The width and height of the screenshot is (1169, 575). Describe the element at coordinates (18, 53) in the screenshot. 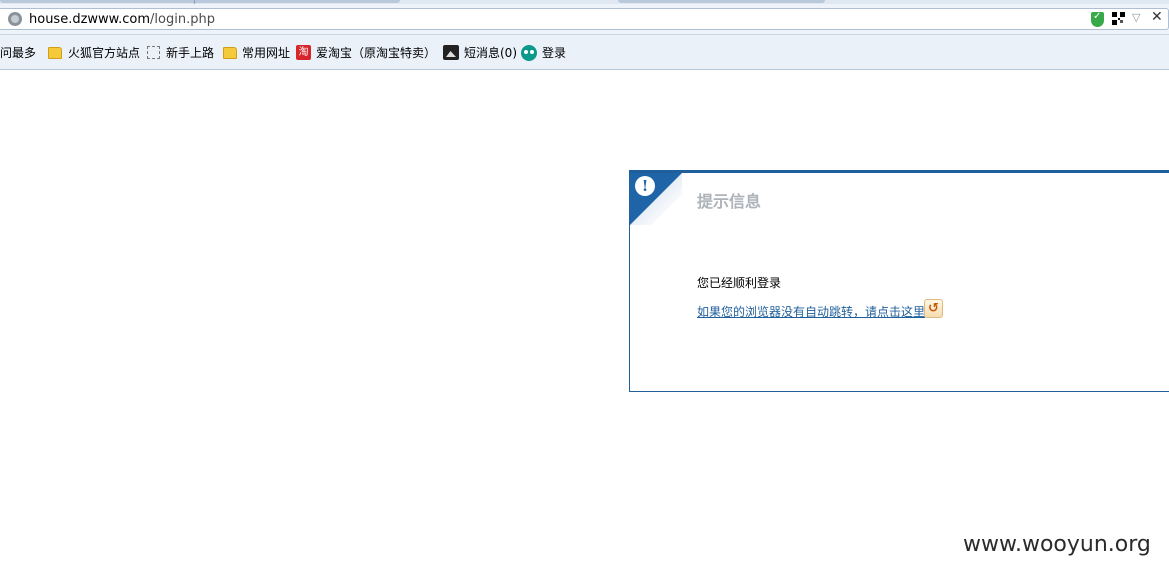

I see `bookmark-most-visited: 访问最多` at that location.